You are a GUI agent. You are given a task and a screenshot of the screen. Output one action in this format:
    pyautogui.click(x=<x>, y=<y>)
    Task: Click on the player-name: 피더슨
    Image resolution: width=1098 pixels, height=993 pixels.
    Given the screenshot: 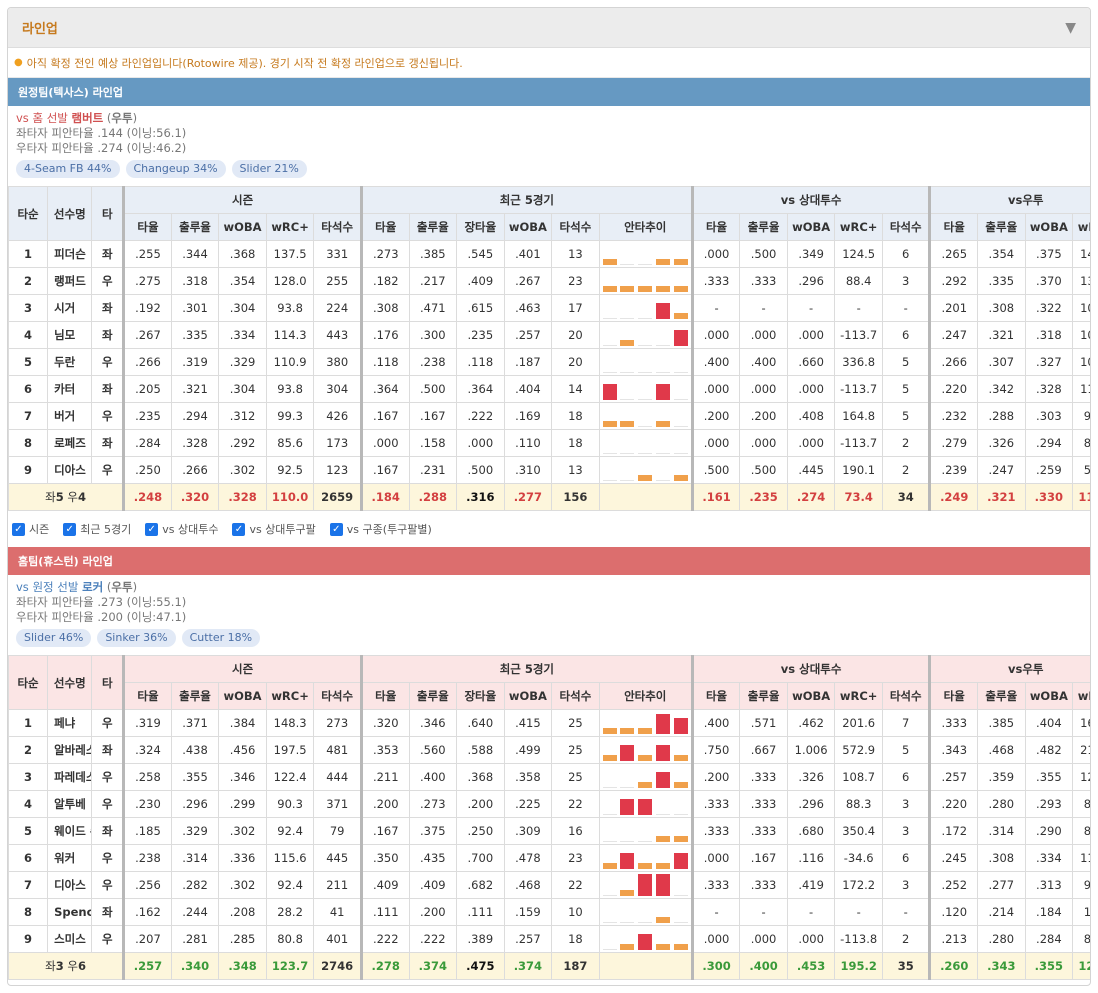 What is the action you would take?
    pyautogui.click(x=70, y=254)
    